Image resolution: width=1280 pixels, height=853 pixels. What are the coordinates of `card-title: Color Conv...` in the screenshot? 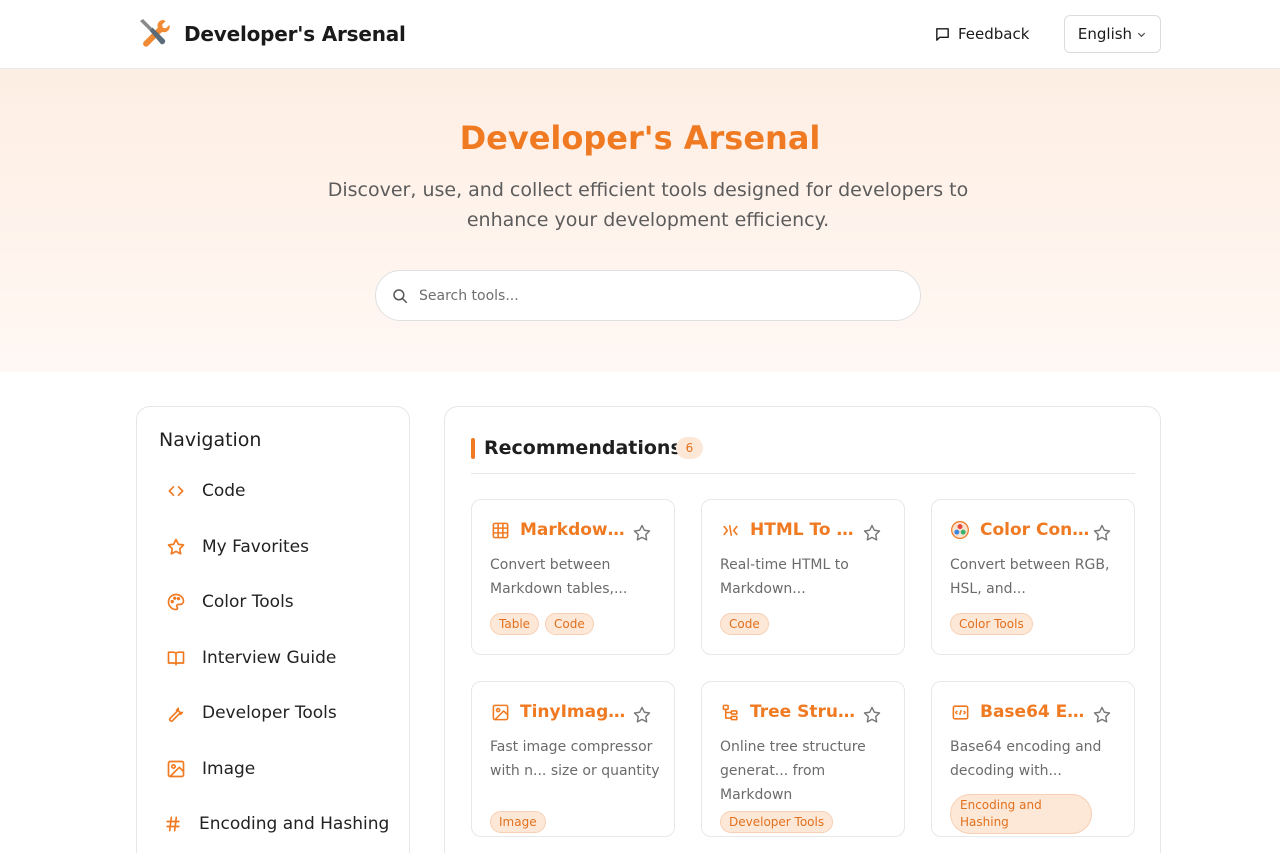 It's located at (1035, 530).